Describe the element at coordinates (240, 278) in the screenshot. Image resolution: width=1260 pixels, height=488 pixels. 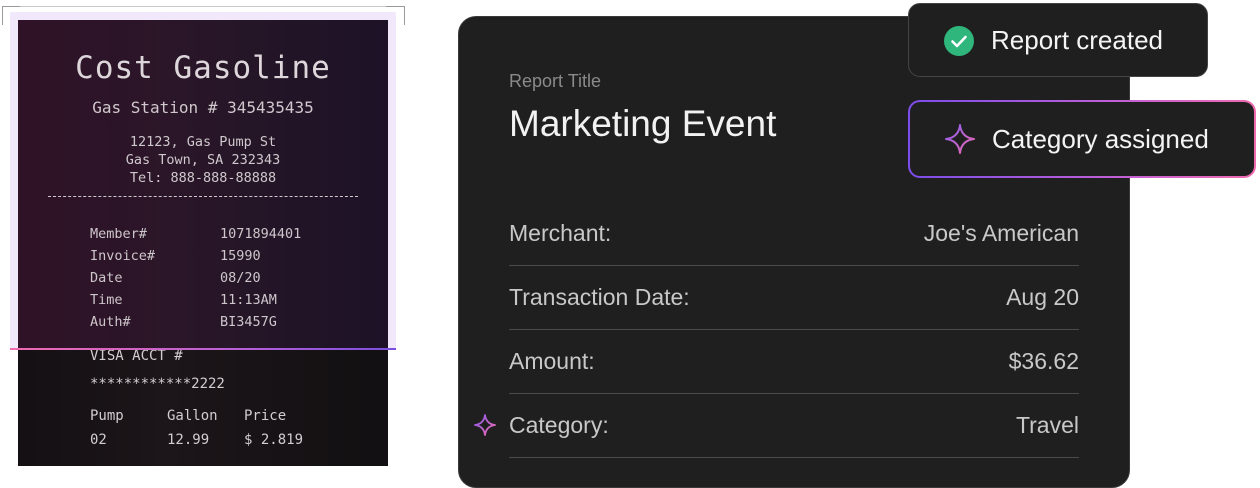
I see `receipt-field-value: 08/20` at that location.